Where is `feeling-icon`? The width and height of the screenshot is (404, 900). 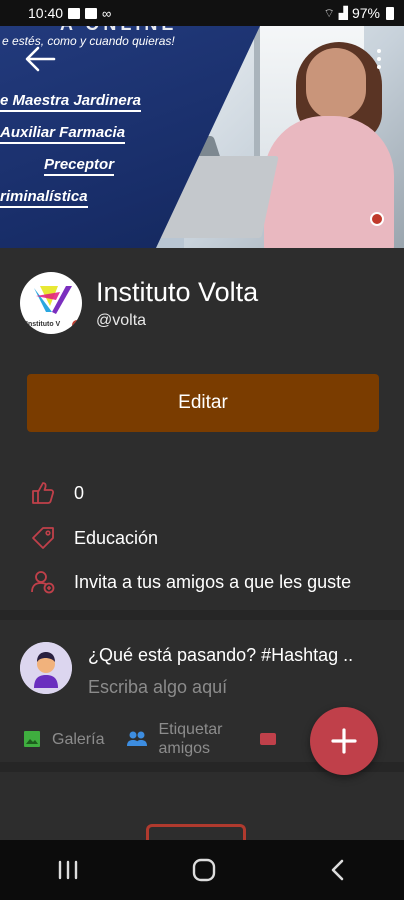
feeling-icon is located at coordinates (268, 739).